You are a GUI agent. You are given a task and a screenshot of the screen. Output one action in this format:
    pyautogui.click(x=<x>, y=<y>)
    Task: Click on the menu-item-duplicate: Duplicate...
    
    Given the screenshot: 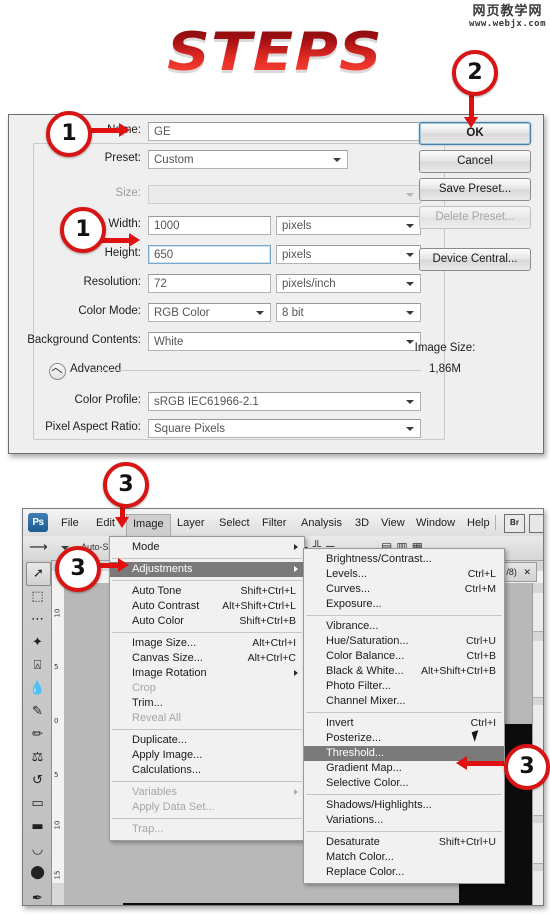 What is the action you would take?
    pyautogui.click(x=207, y=740)
    